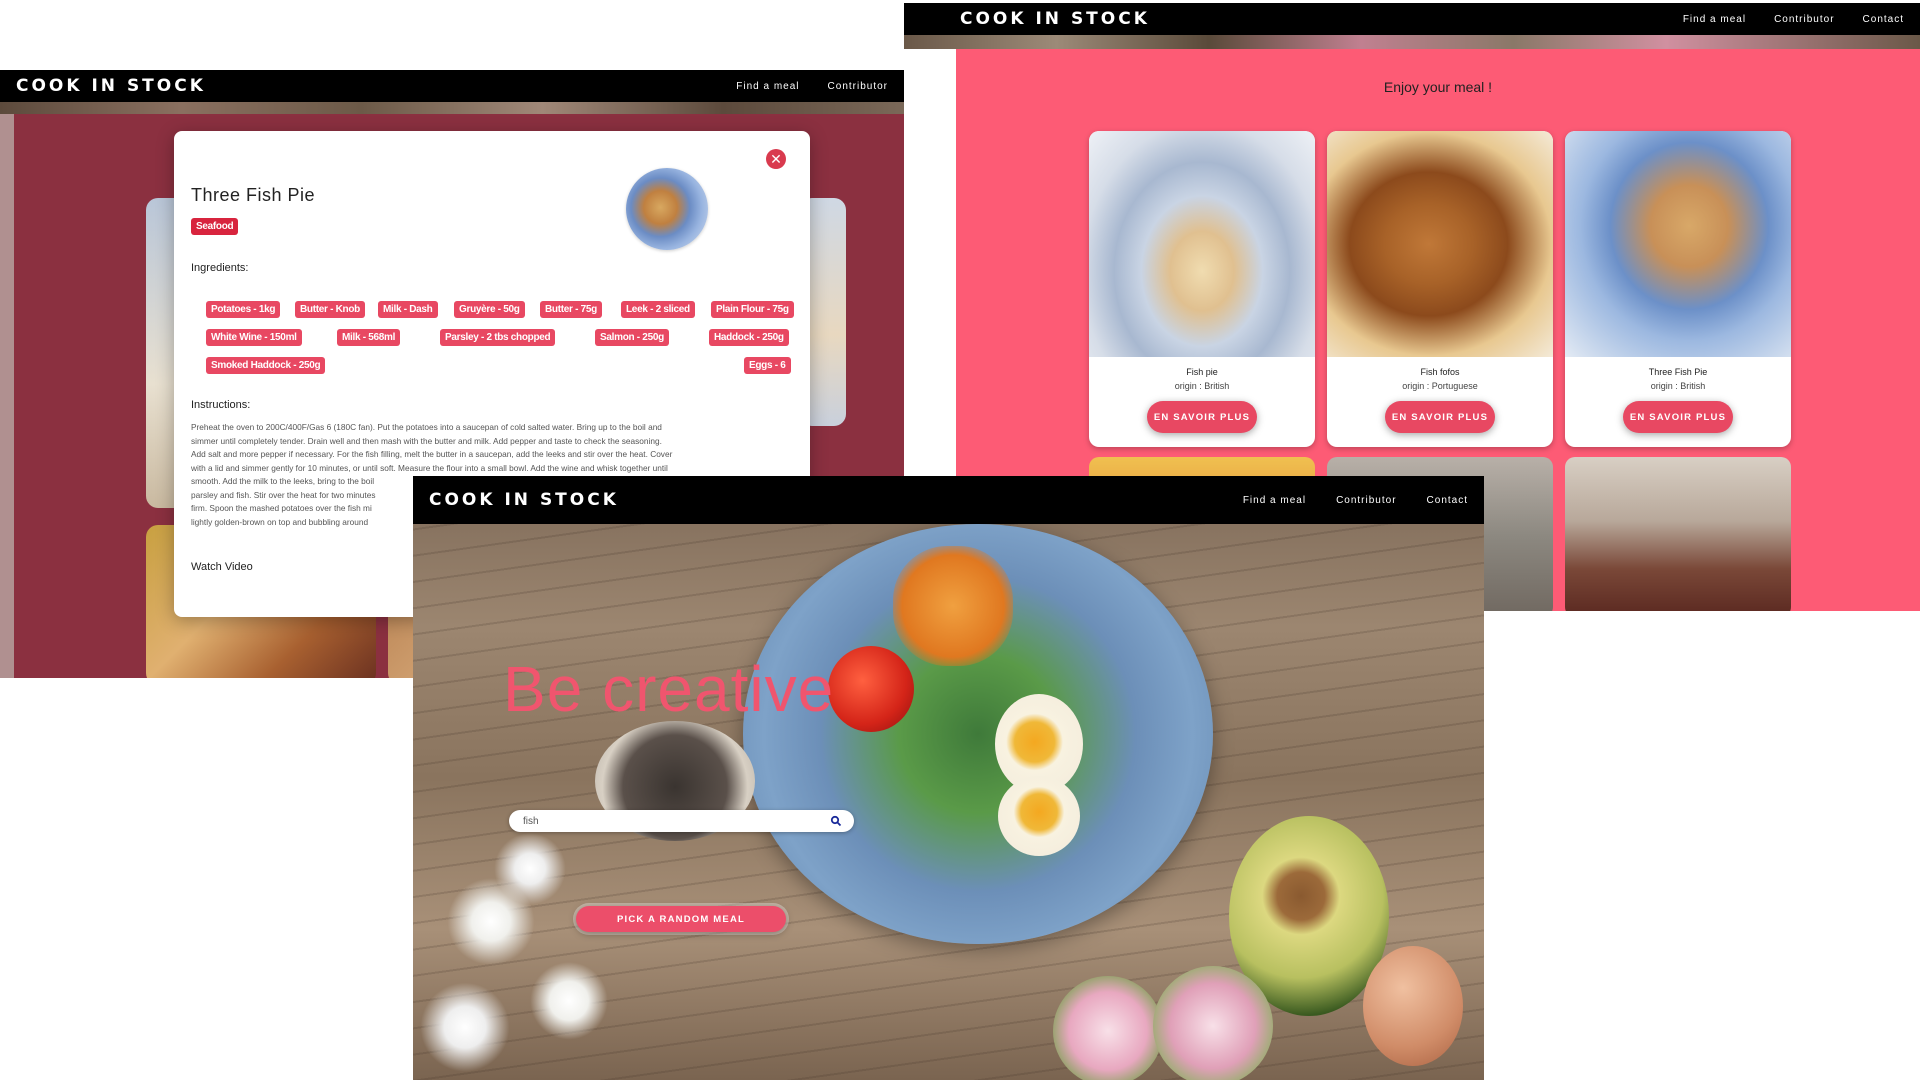  What do you see at coordinates (220, 268) in the screenshot?
I see `ingredients-label: Ingredients:` at bounding box center [220, 268].